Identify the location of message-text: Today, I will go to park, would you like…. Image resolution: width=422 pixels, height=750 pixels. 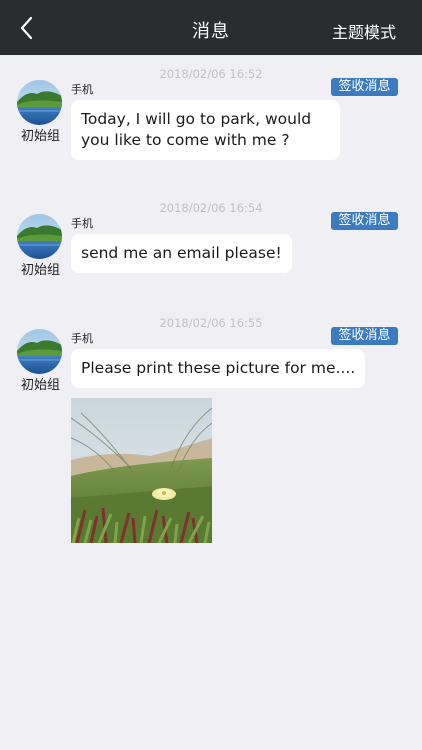
(196, 129).